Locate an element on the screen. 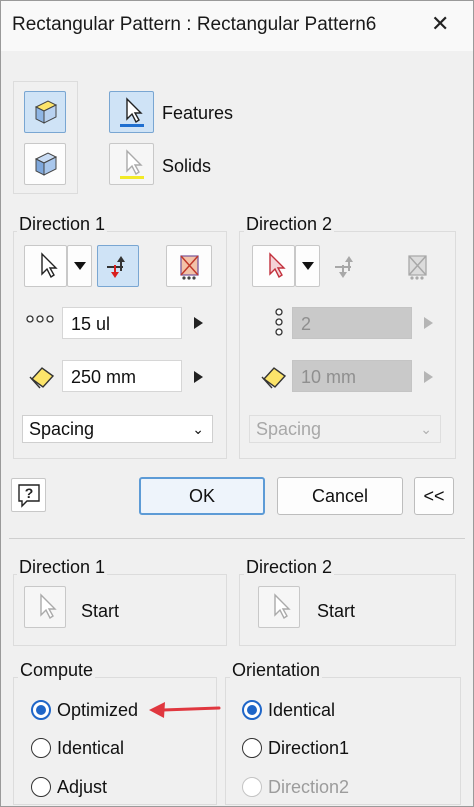 The image size is (474, 807). cancel-button: Cancel is located at coordinates (340, 496).